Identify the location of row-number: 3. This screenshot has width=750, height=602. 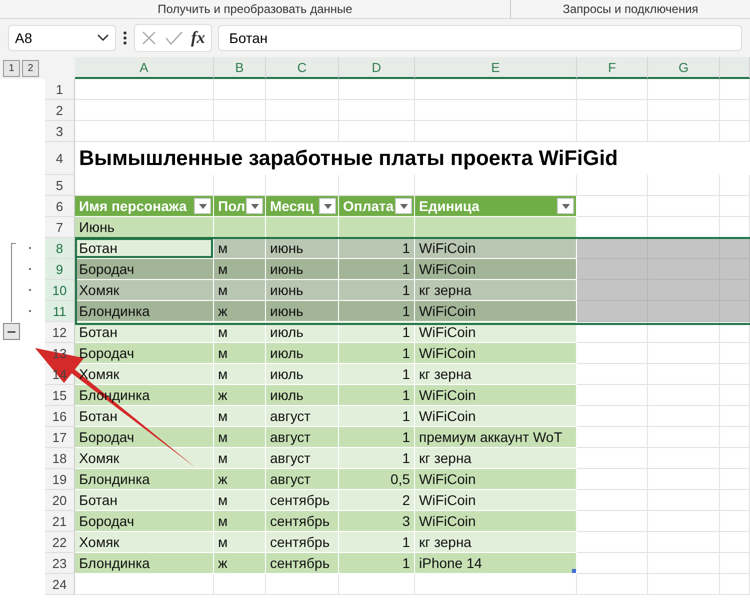
(60, 131).